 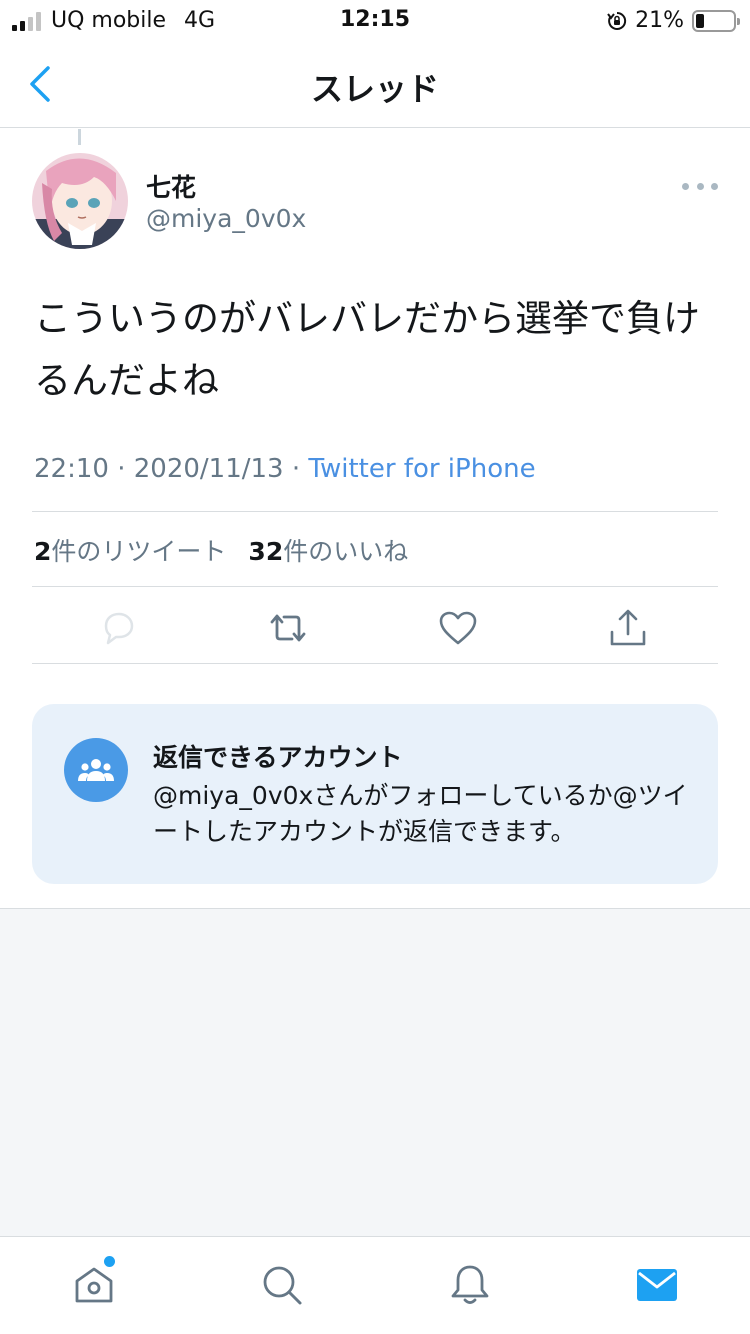 I want to click on search-icon, so click(x=282, y=1285).